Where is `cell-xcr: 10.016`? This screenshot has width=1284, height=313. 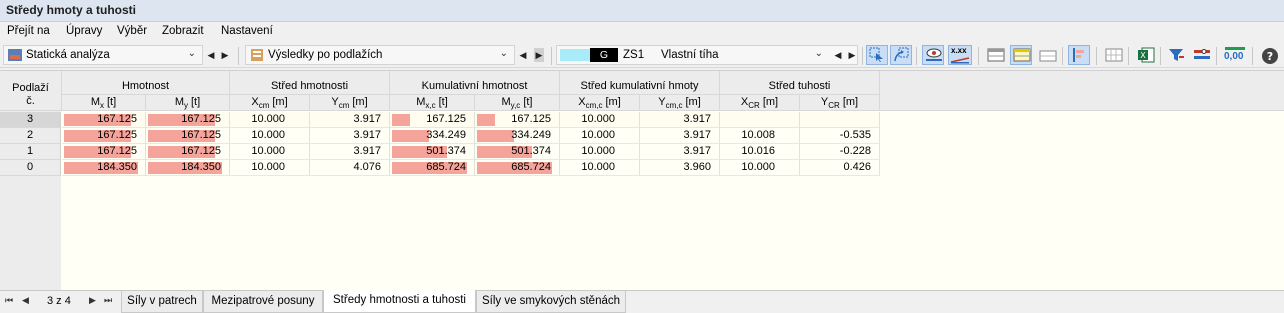 cell-xcr: 10.016 is located at coordinates (760, 152).